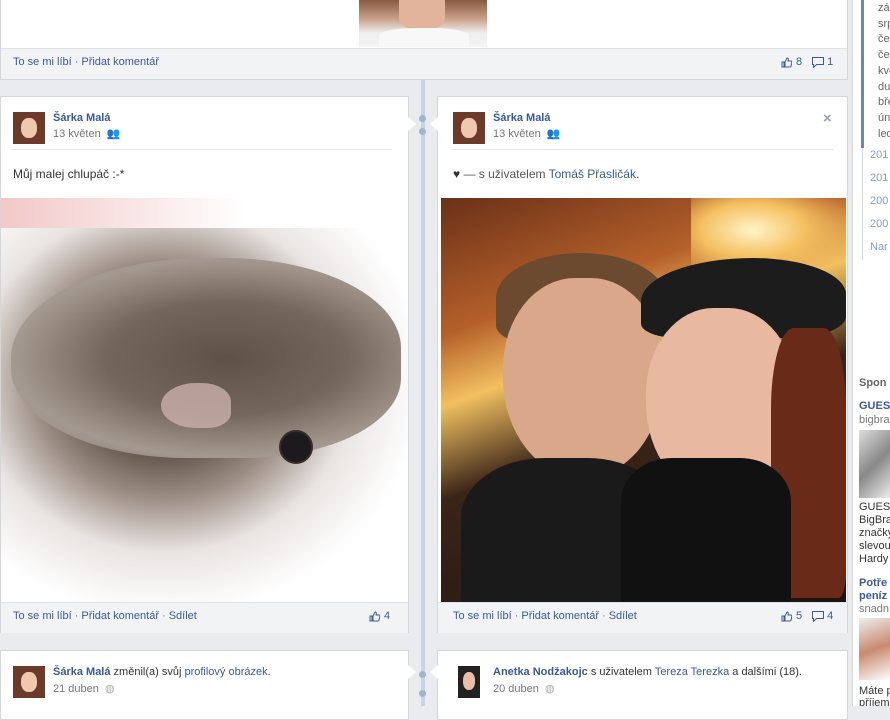  I want to click on ad-body-line: Hardy, so click(874, 559).